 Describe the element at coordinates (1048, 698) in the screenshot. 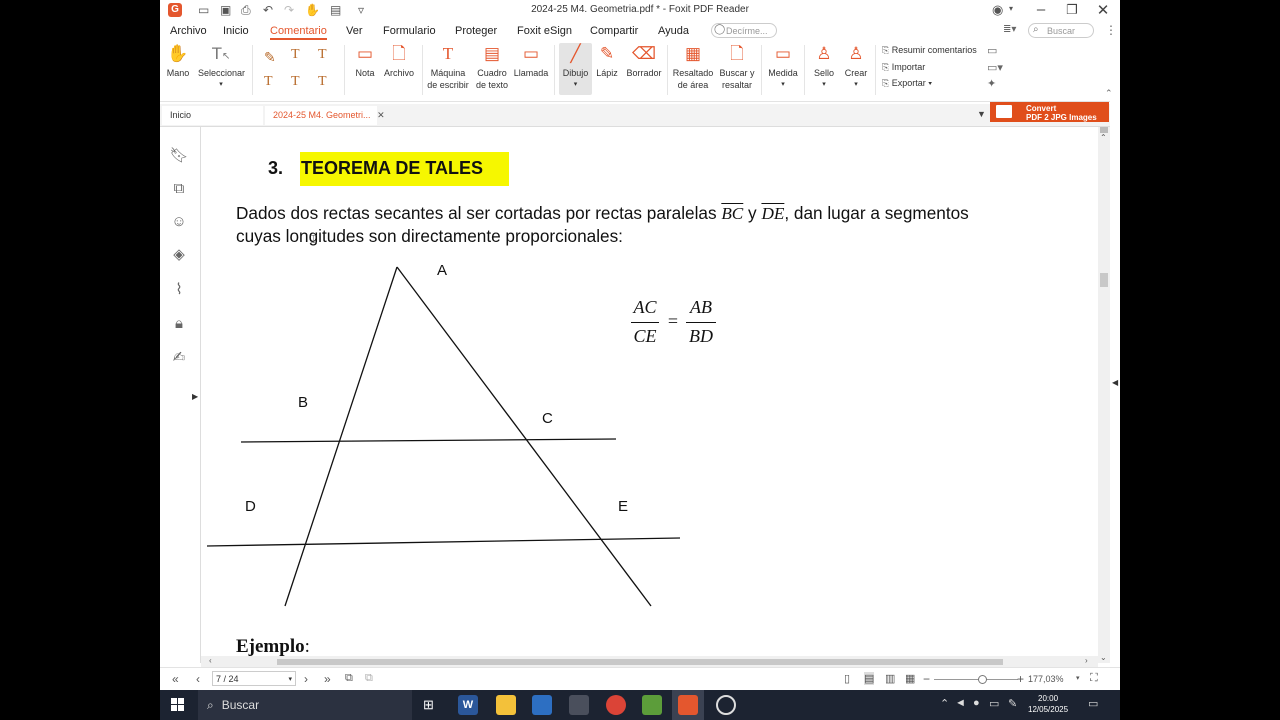

I see `clock-time: 20:00` at that location.